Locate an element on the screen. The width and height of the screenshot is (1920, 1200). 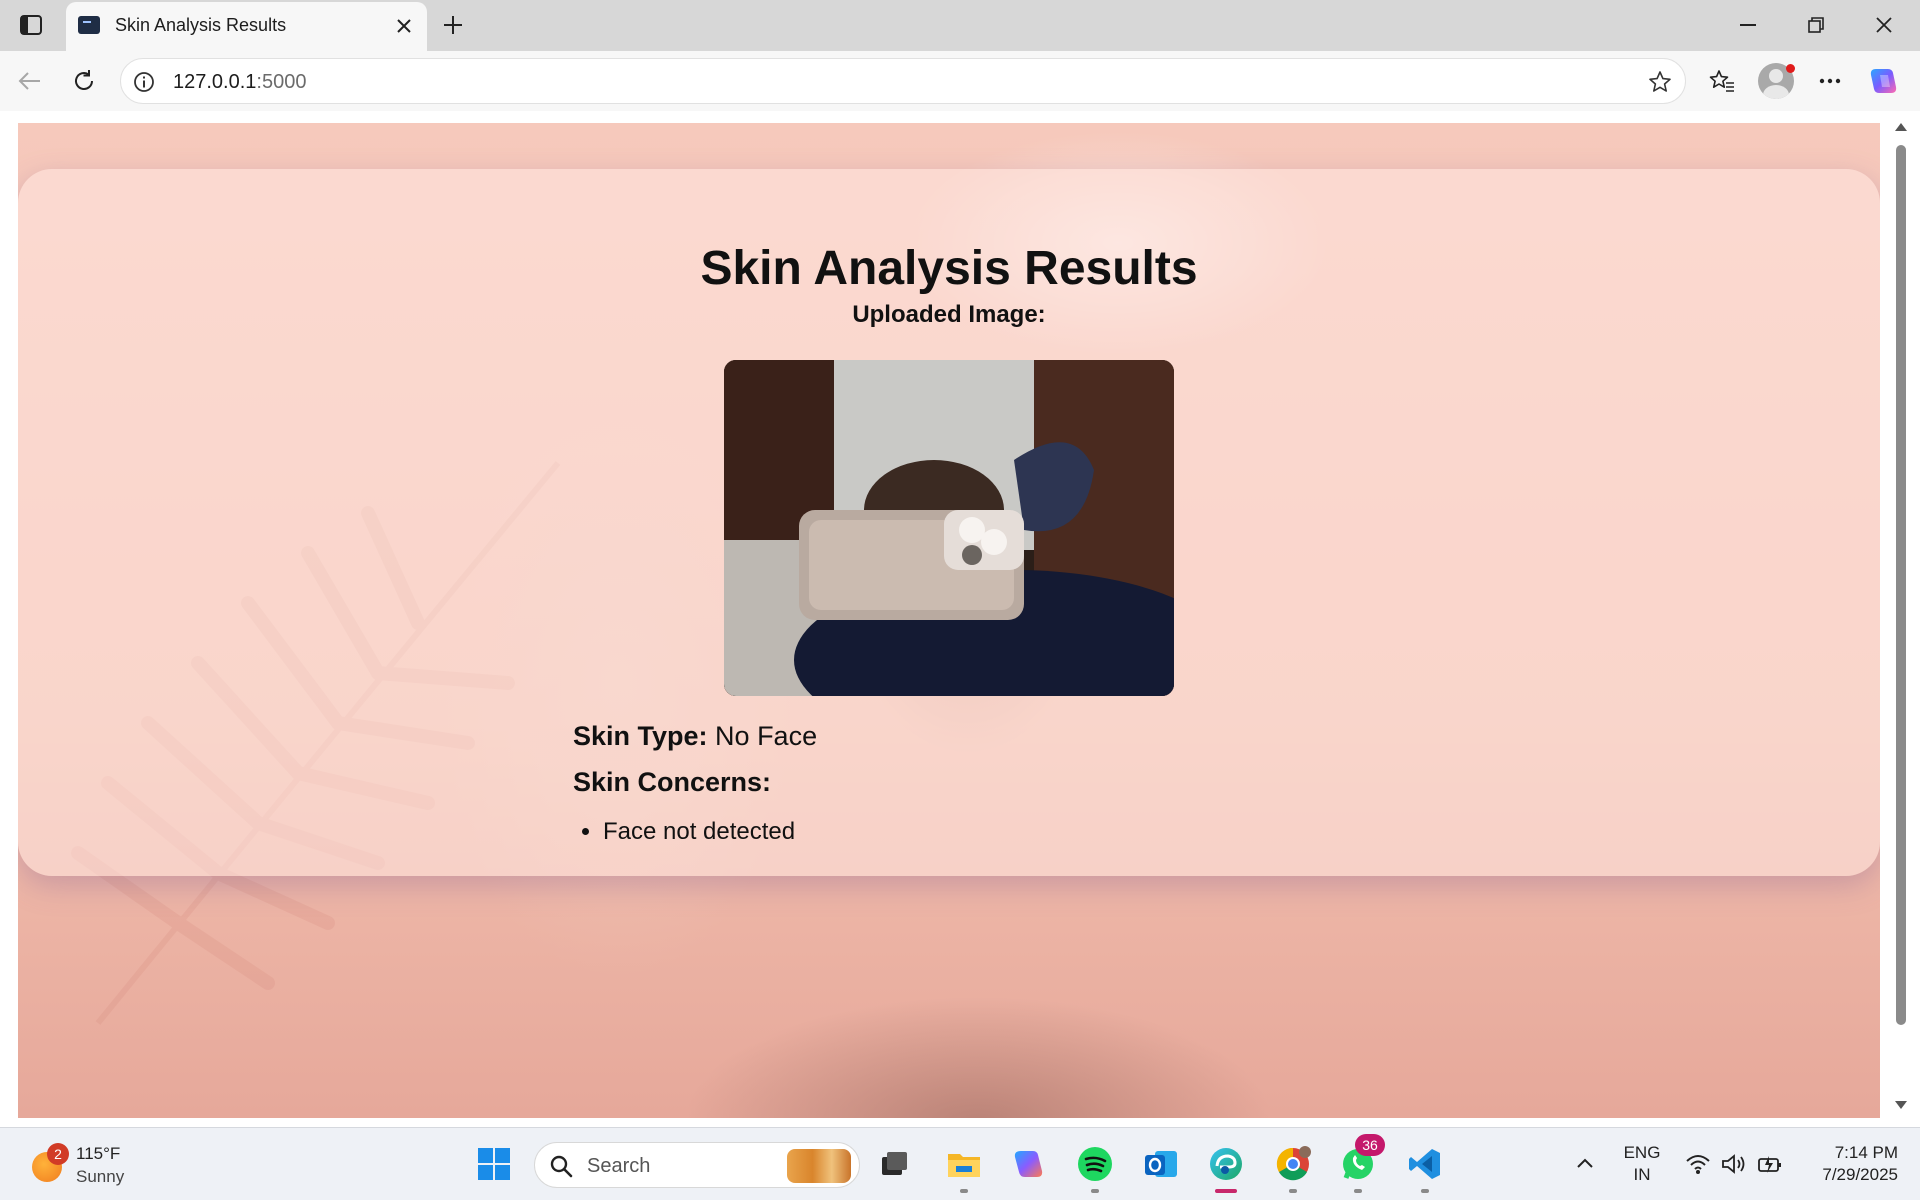
skin-concerns-list: Face not detected is located at coordinates (923, 832).